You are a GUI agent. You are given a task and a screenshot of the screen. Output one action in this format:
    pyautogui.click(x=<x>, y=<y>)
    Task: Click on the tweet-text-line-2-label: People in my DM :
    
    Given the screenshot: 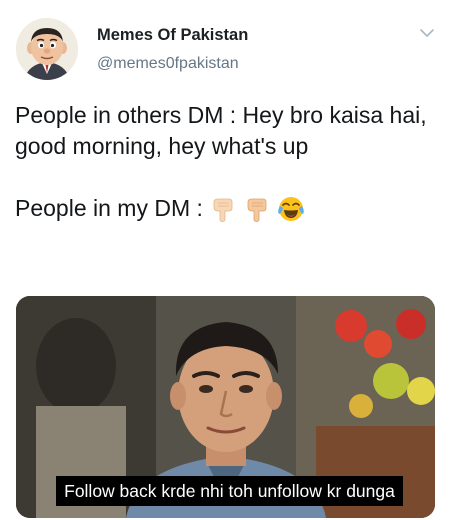 What is the action you would take?
    pyautogui.click(x=109, y=208)
    